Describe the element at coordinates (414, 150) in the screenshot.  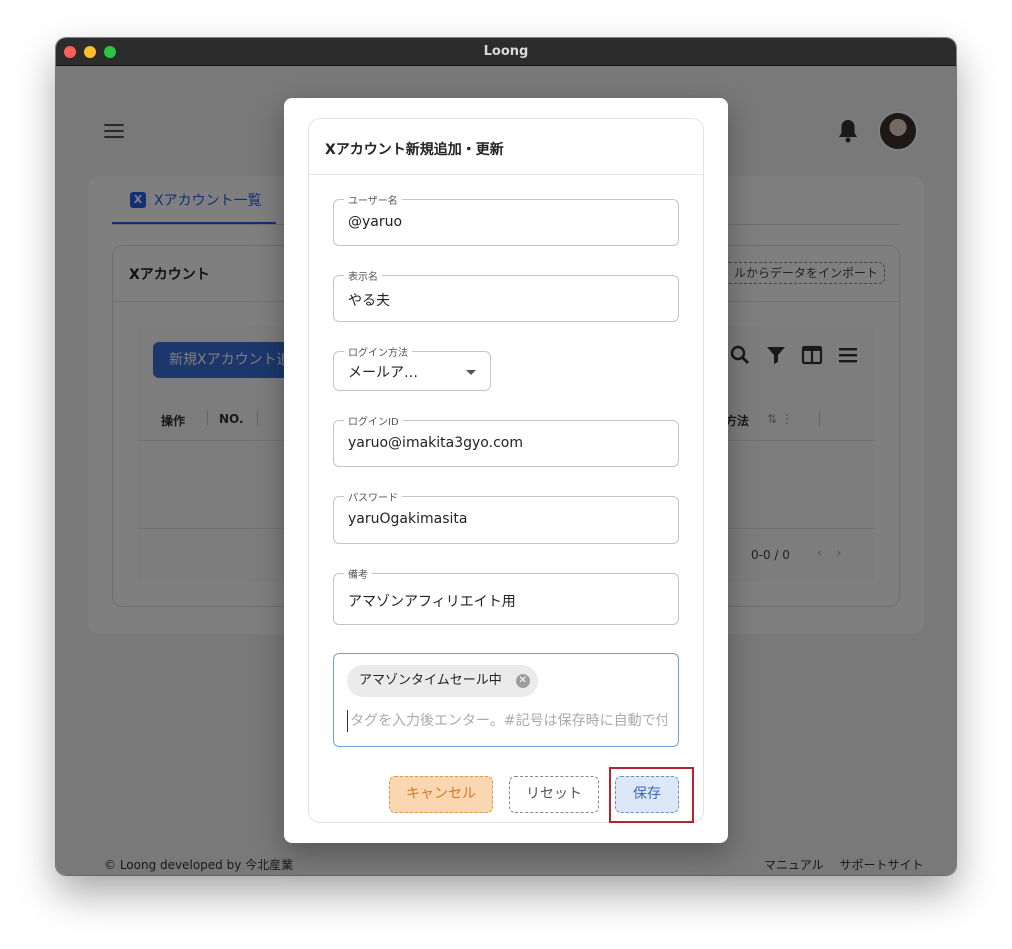
I see `dialog-title: Xアカウント新規追加・更新` at that location.